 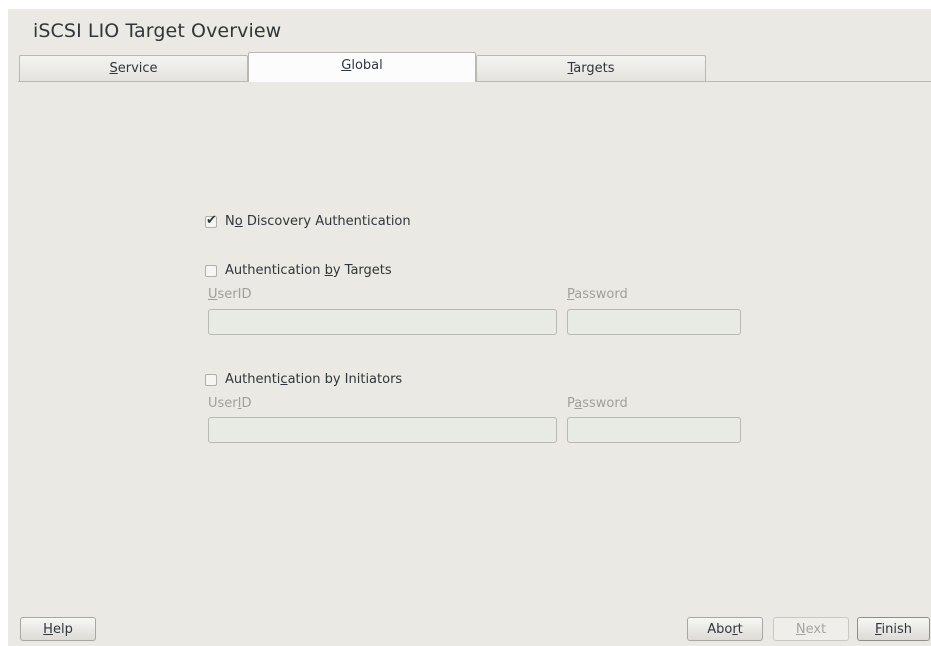 I want to click on tab-label-targets: Targets, so click(x=591, y=68).